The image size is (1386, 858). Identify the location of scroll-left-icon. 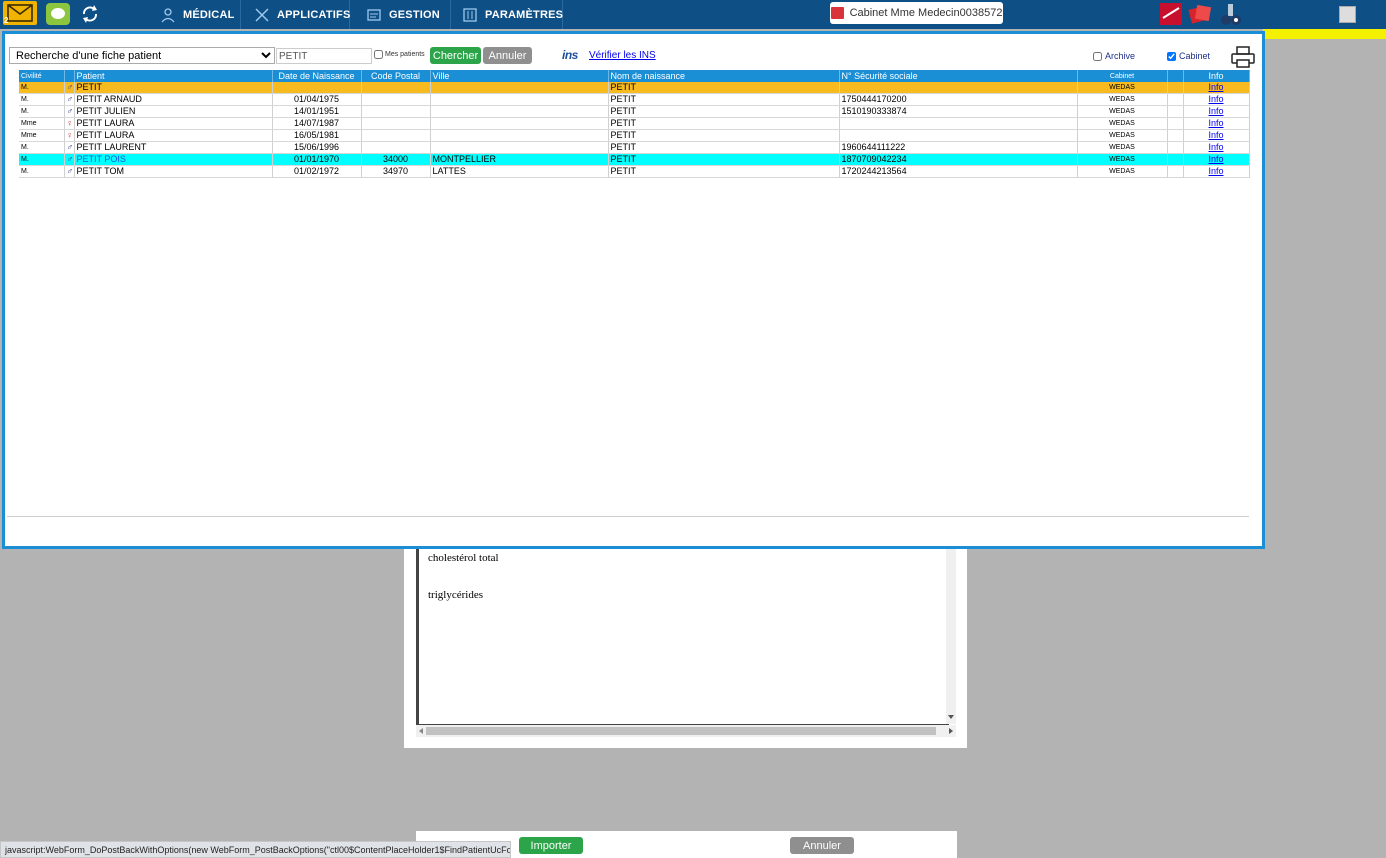
(421, 731).